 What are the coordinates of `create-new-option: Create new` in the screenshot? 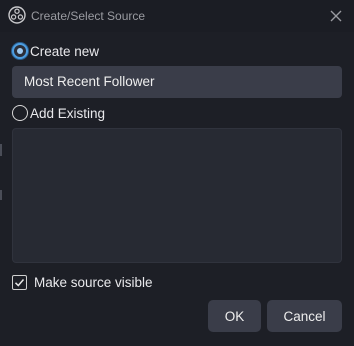 It's located at (55, 51).